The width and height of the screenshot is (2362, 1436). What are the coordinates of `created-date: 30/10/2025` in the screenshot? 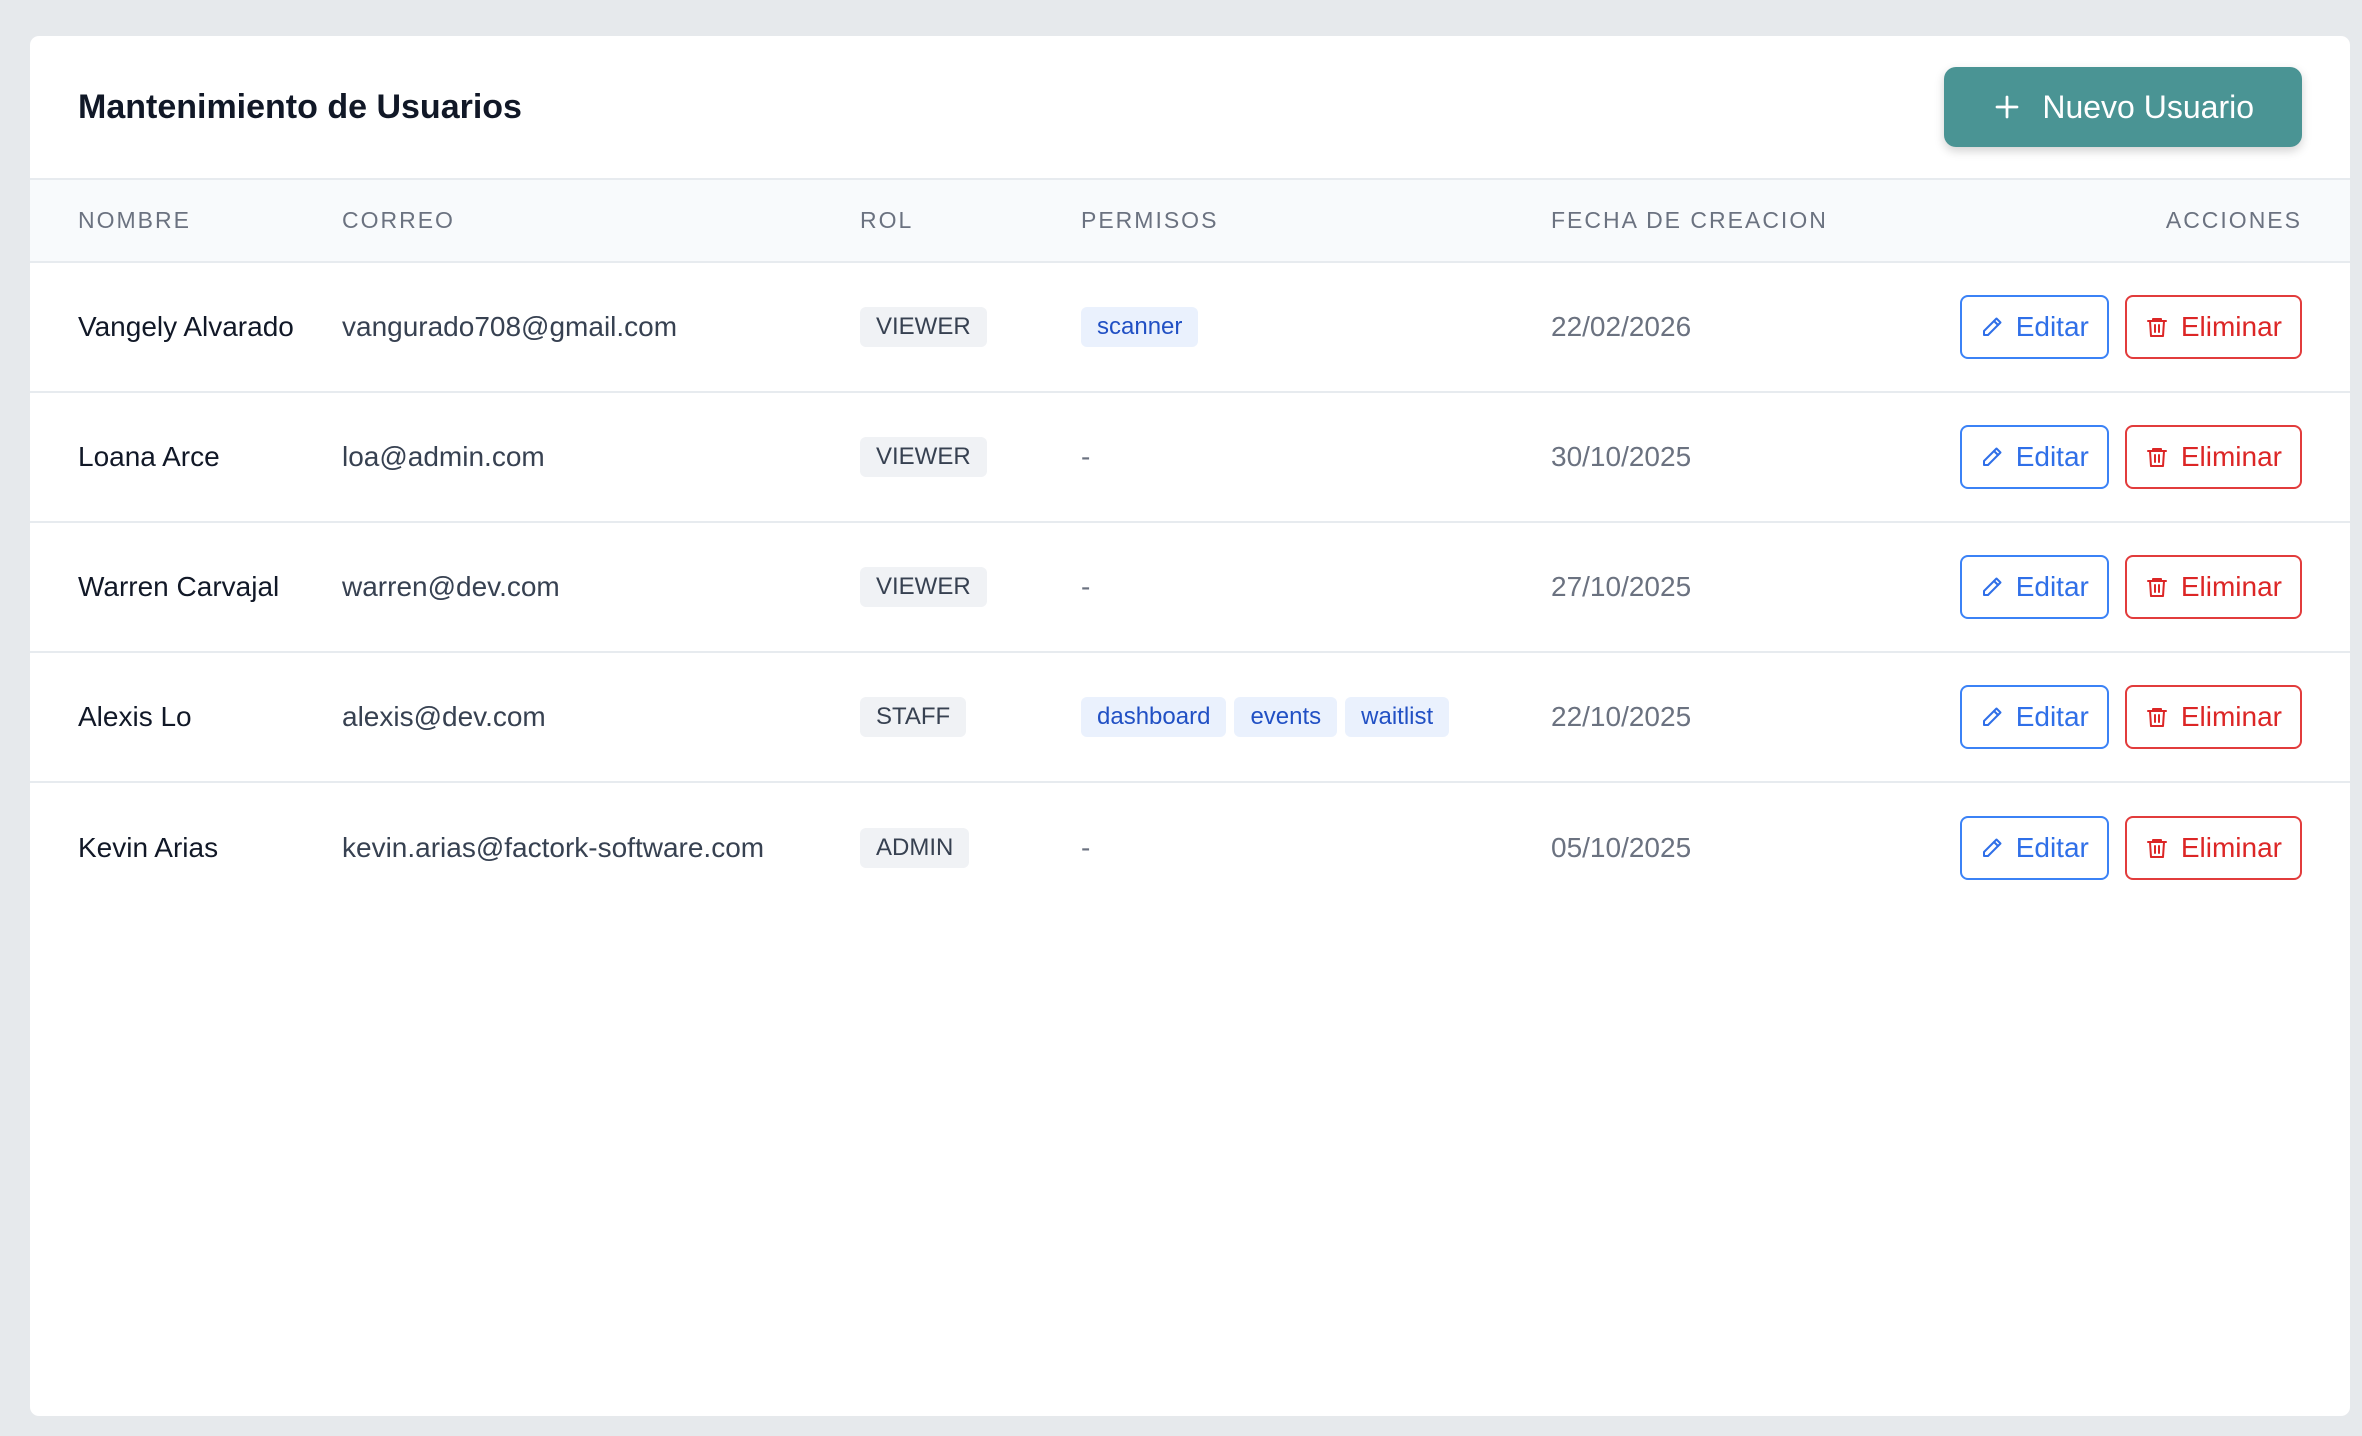 It's located at (1621, 456).